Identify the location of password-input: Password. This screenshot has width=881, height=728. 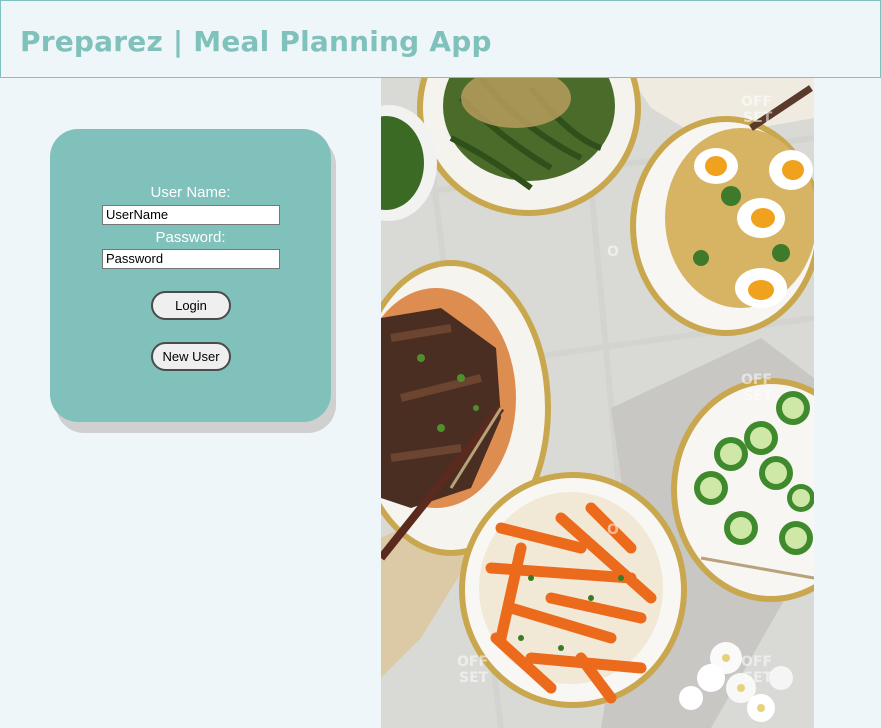
(191, 259).